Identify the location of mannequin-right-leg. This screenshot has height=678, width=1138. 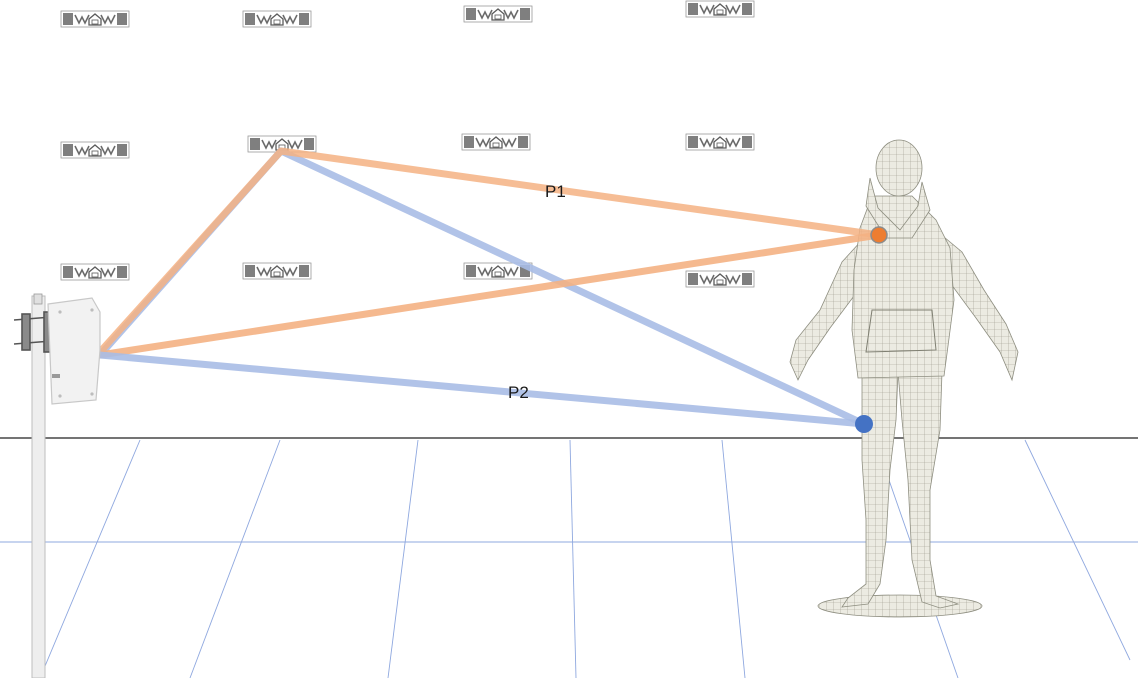
(928, 490).